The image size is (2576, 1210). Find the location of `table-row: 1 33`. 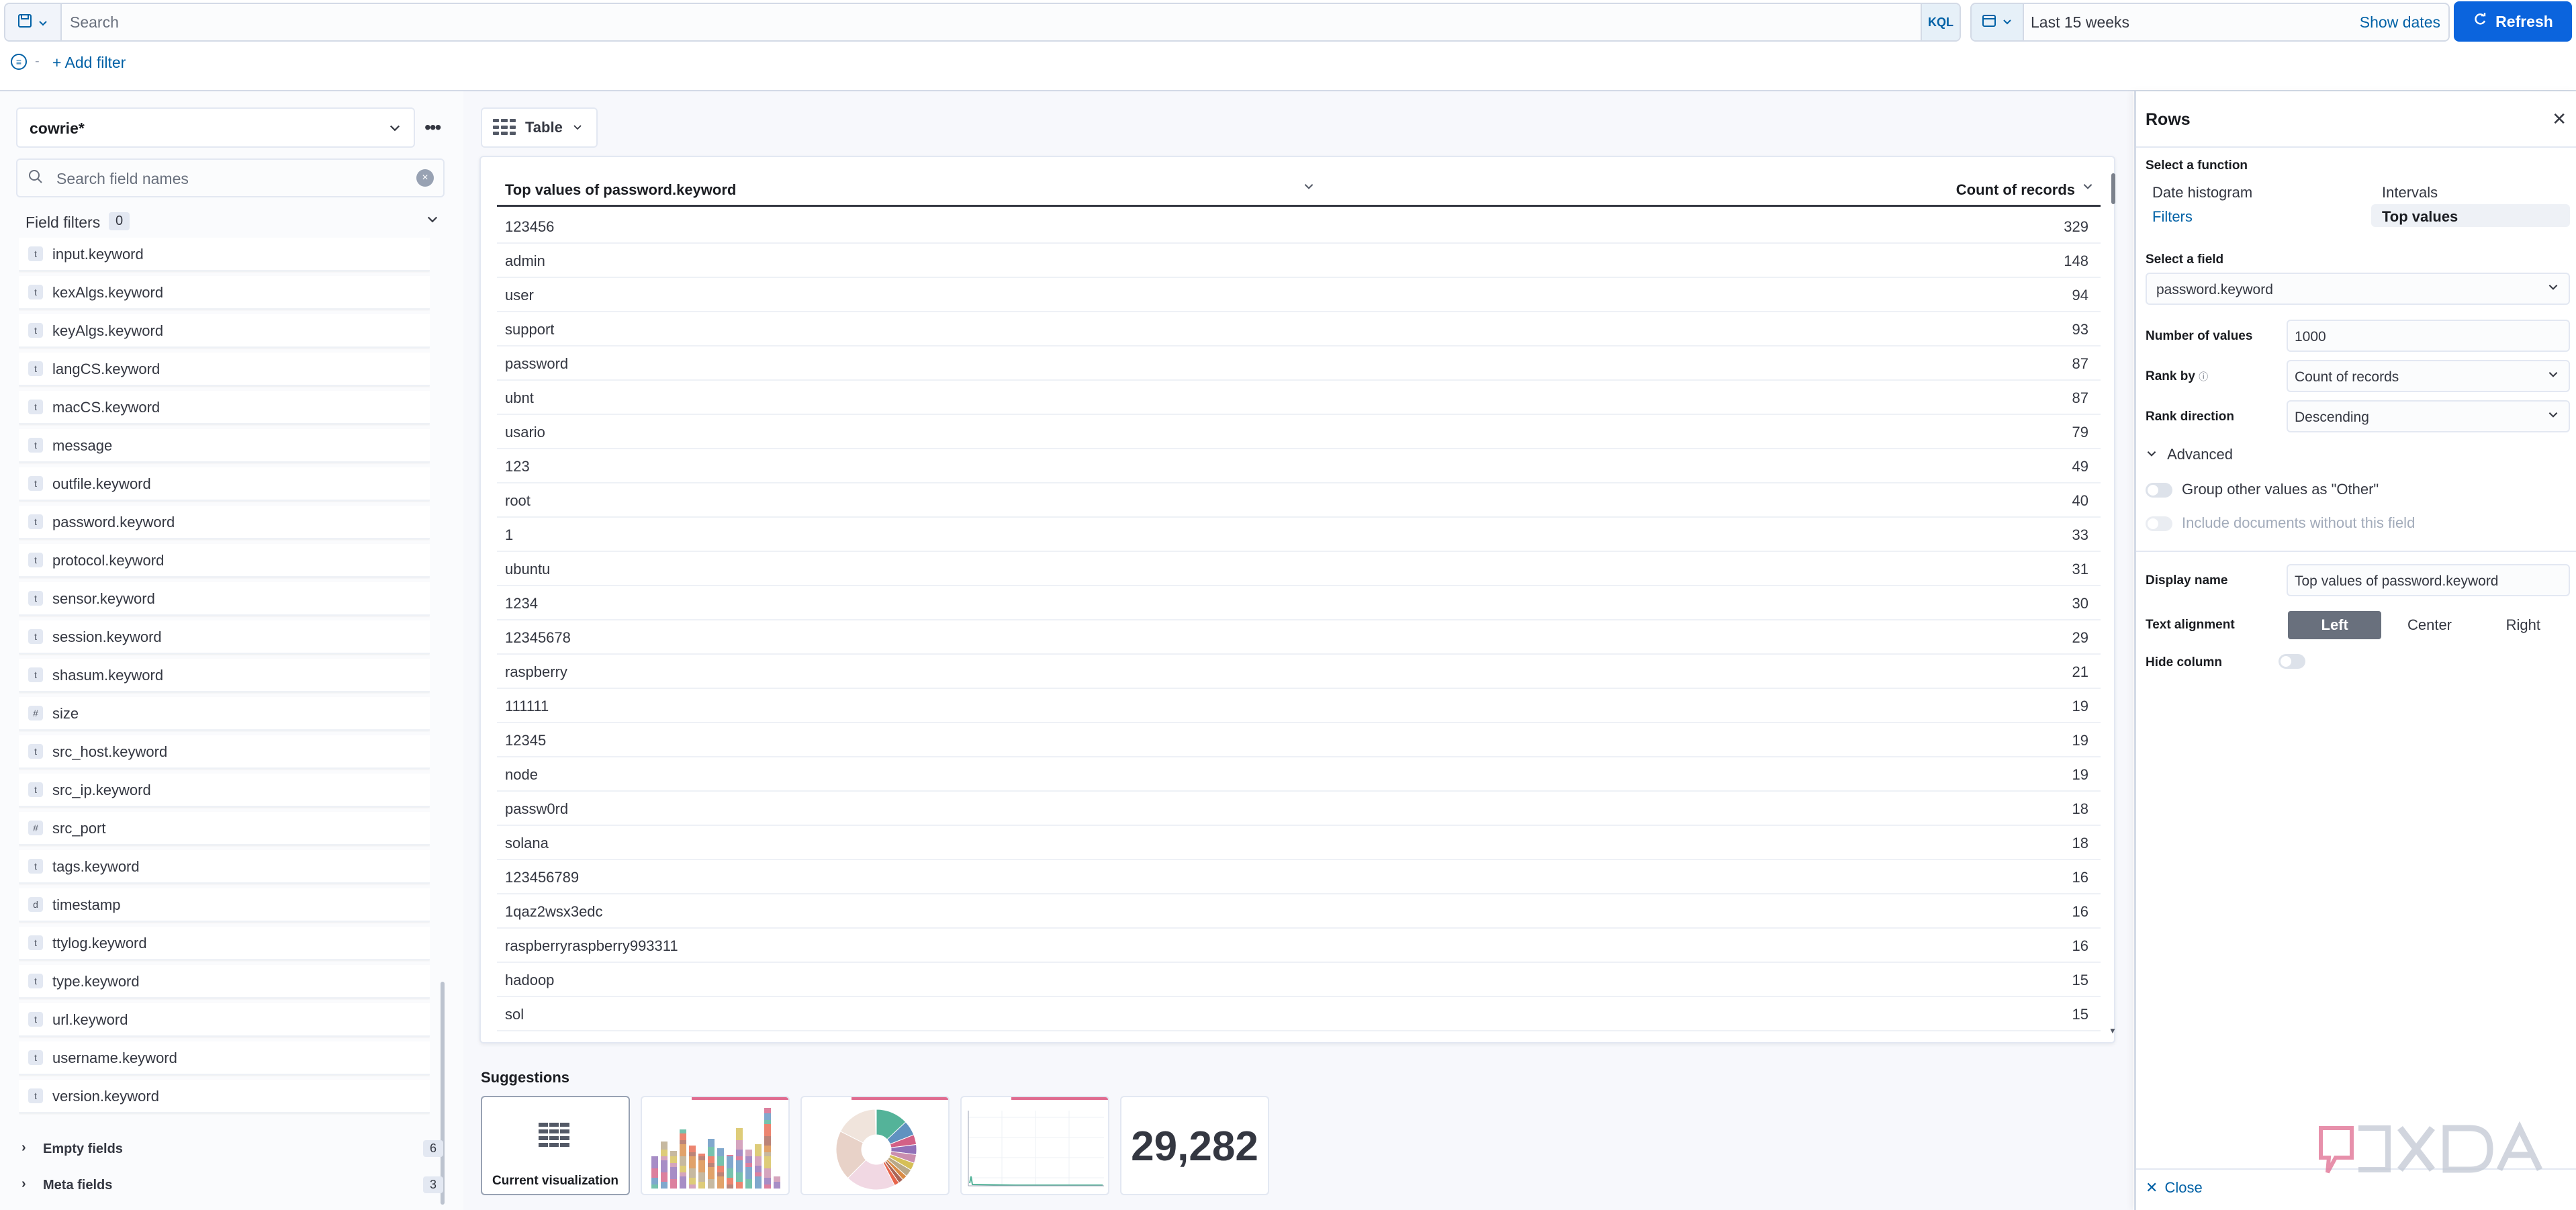

table-row: 1 33 is located at coordinates (1299, 535).